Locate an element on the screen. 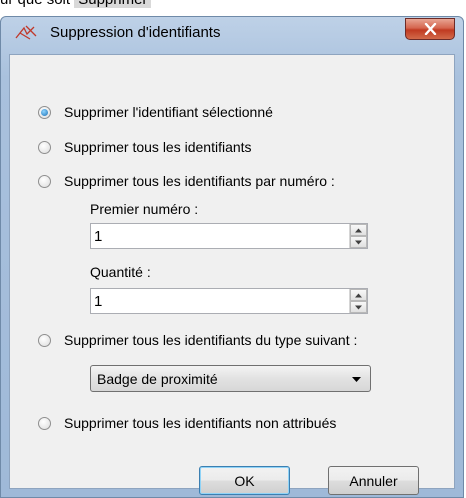 The width and height of the screenshot is (466, 498). option-delete-selected: Supprimer l'identifiant sélectionné is located at coordinates (155, 112).